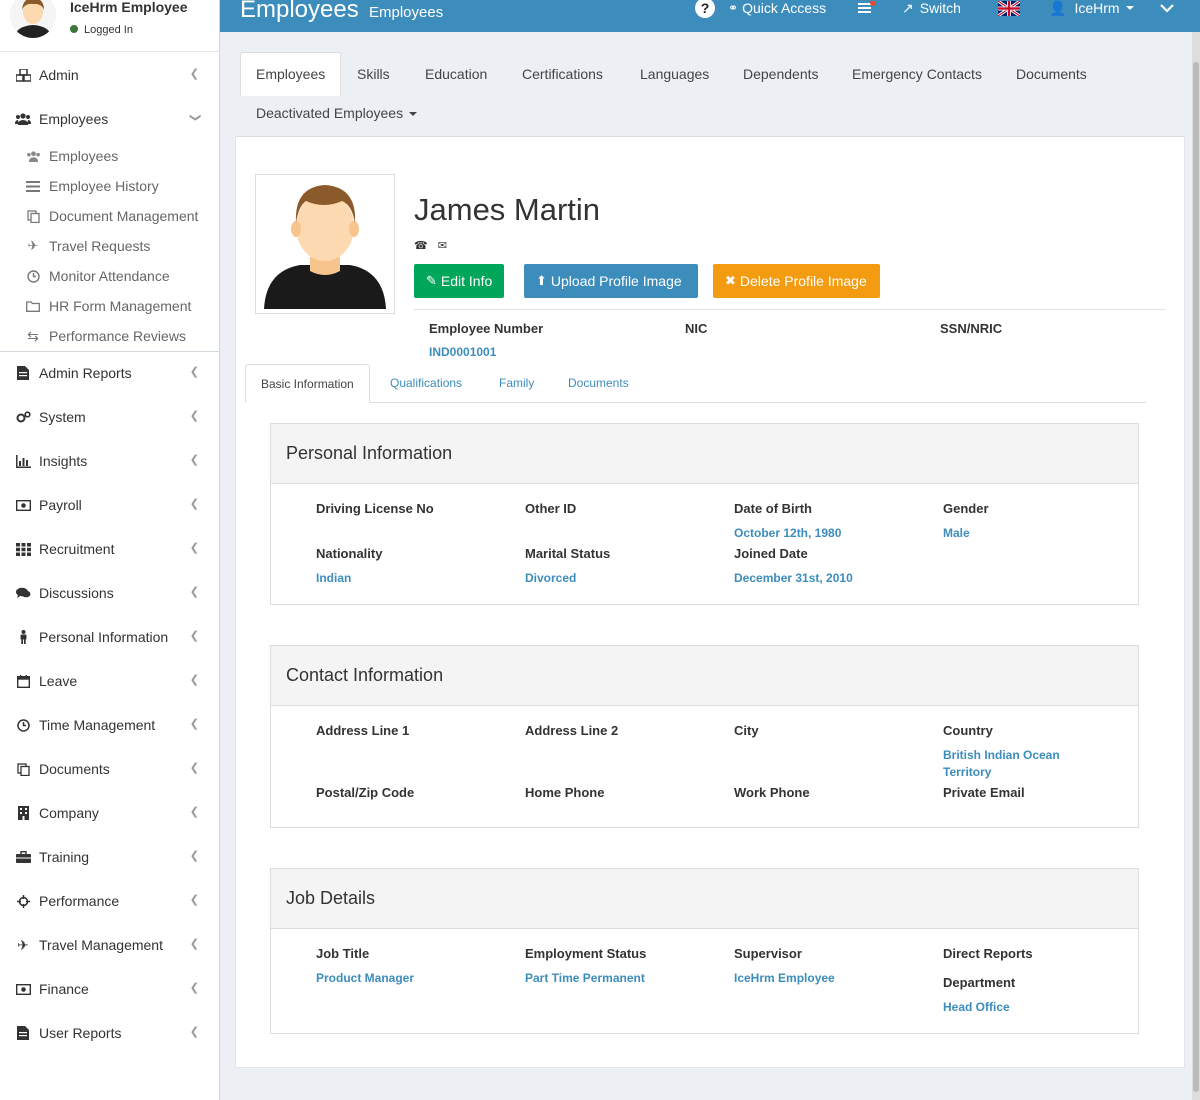 The image size is (1200, 1100). I want to click on briefcase-icon, so click(23, 857).